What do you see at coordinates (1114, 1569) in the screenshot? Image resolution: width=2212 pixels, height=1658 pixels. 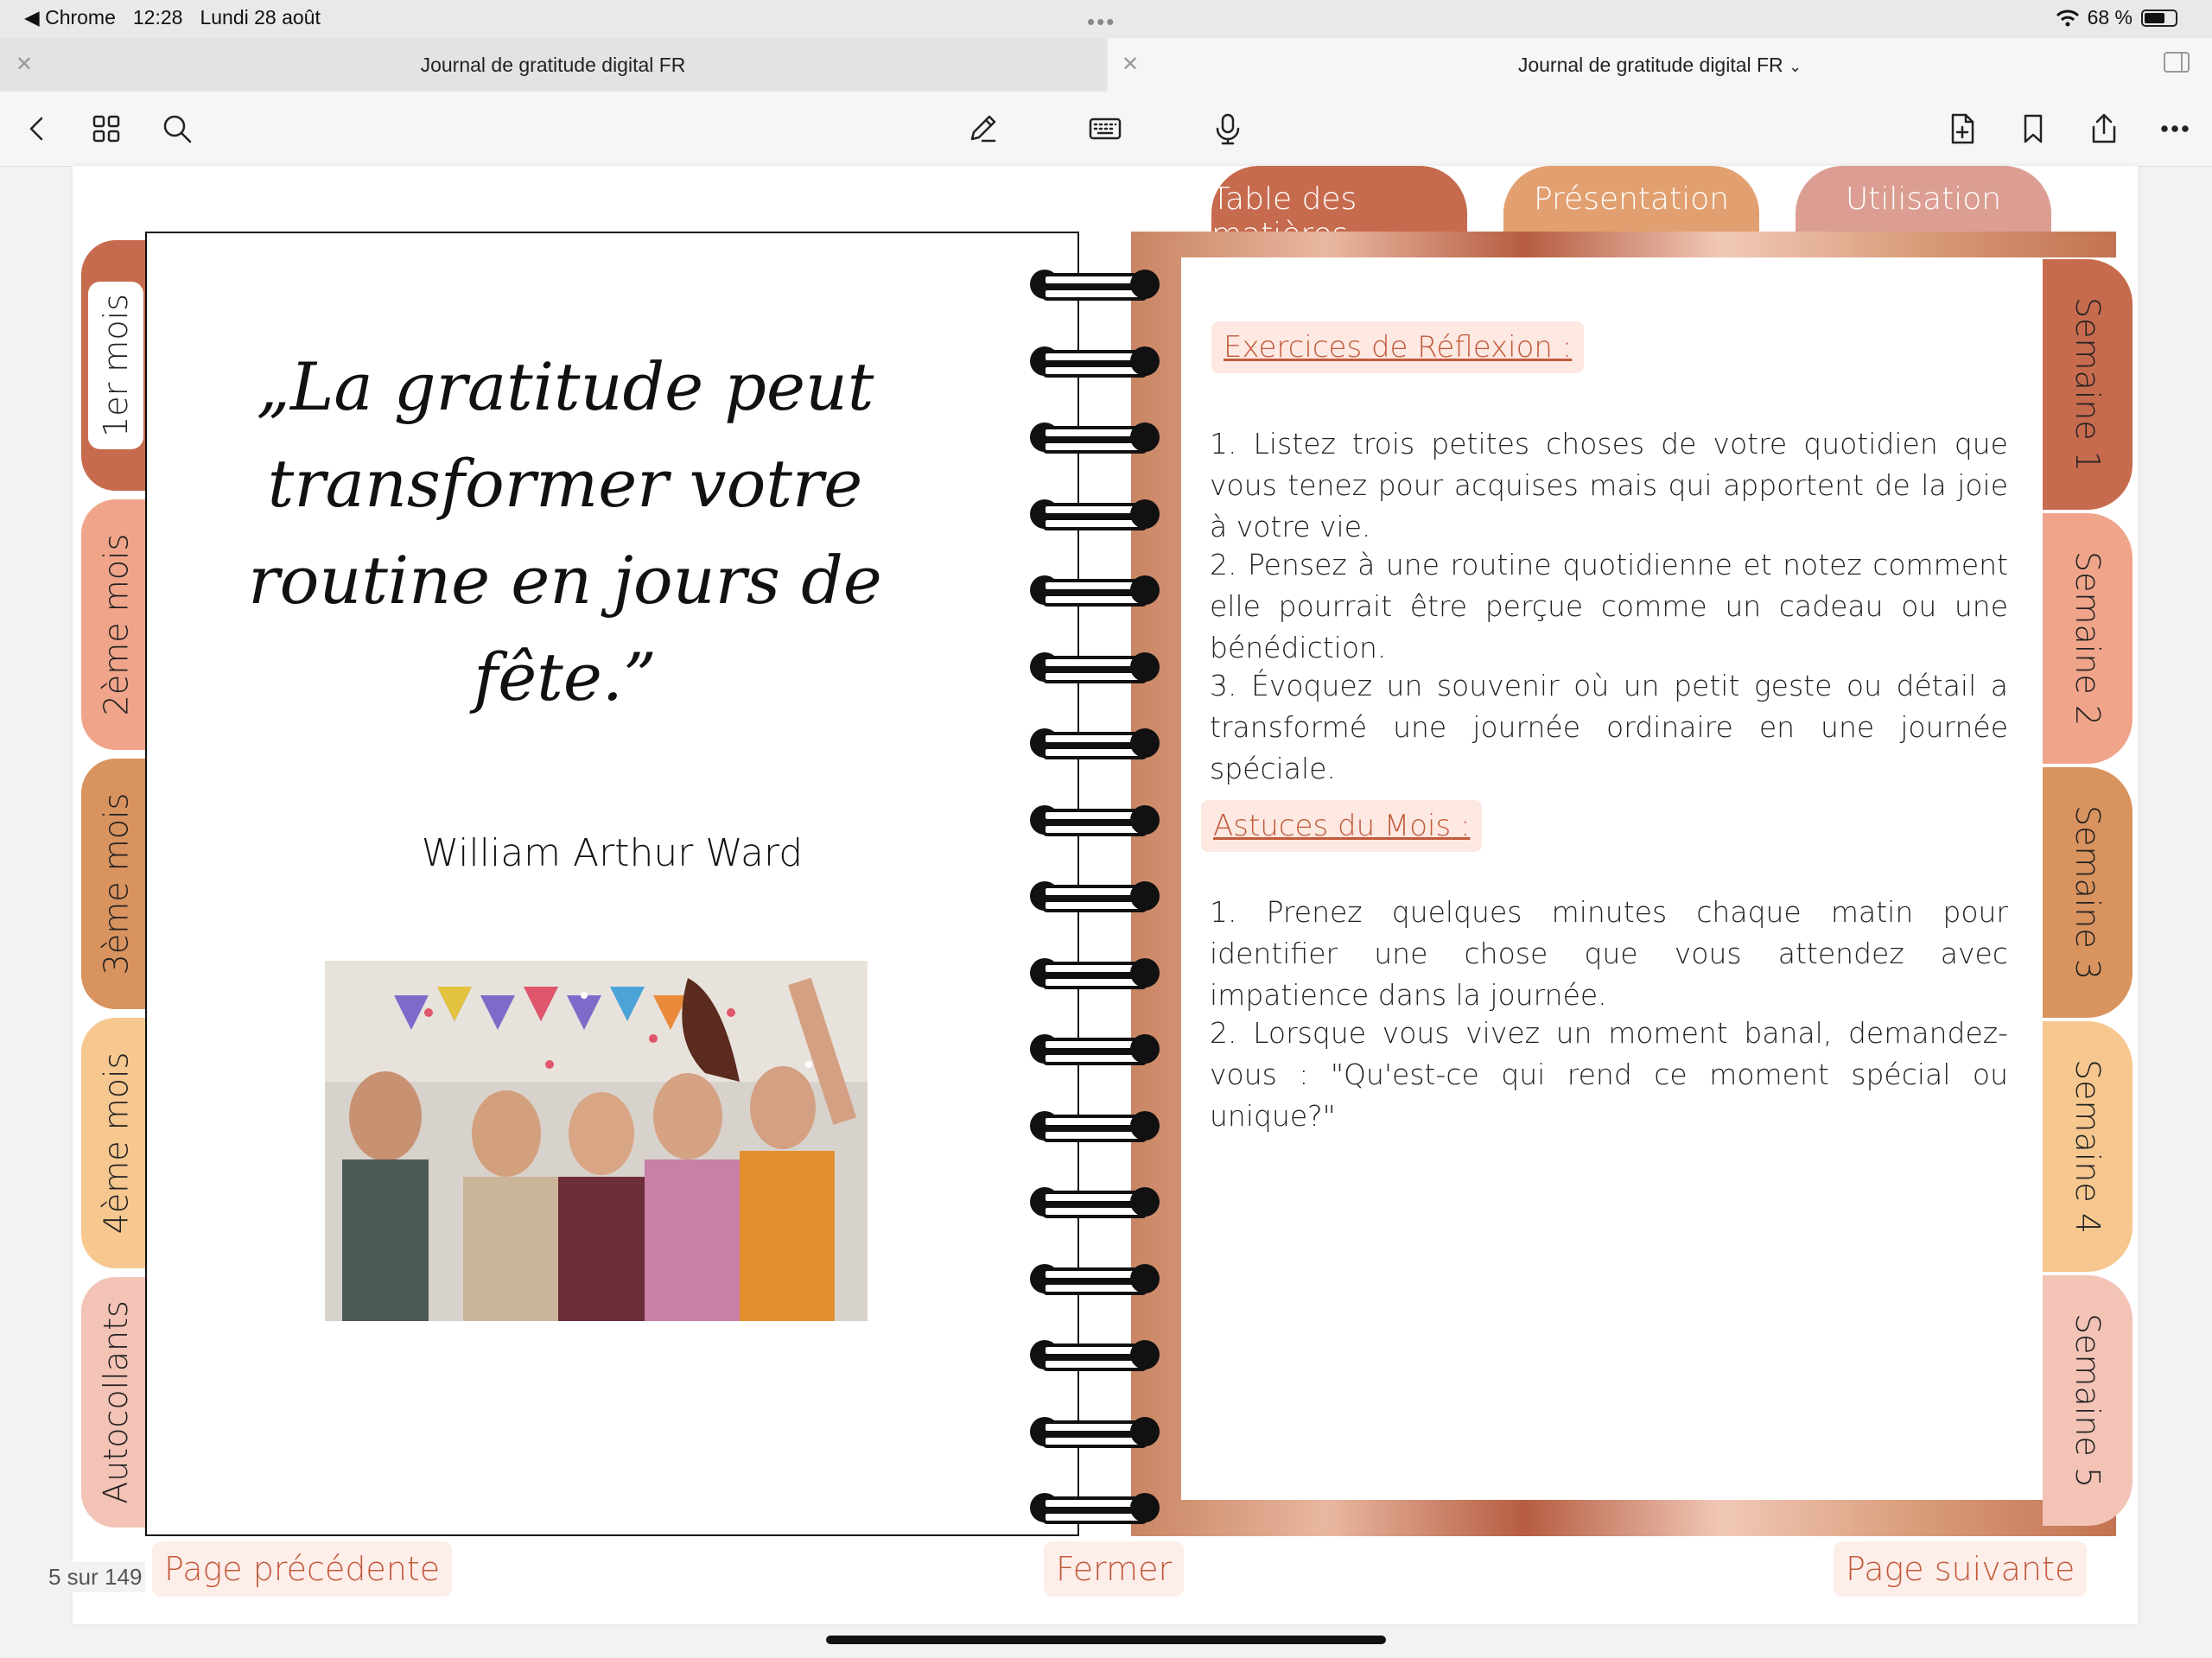 I see `close-button: Fermer` at bounding box center [1114, 1569].